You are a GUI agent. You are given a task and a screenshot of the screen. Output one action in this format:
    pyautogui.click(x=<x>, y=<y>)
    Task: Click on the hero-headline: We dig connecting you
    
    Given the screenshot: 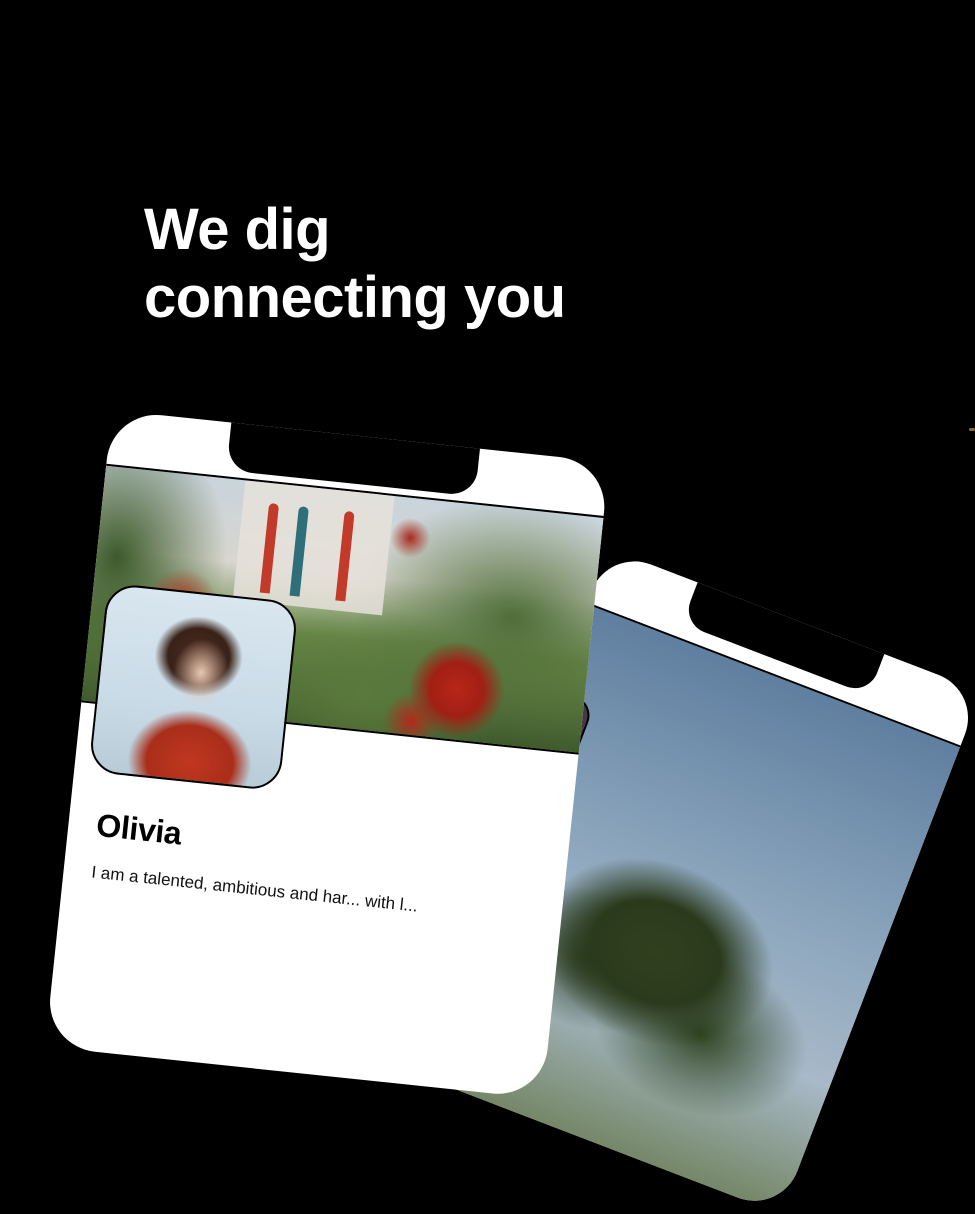 What is the action you would take?
    pyautogui.click(x=355, y=264)
    